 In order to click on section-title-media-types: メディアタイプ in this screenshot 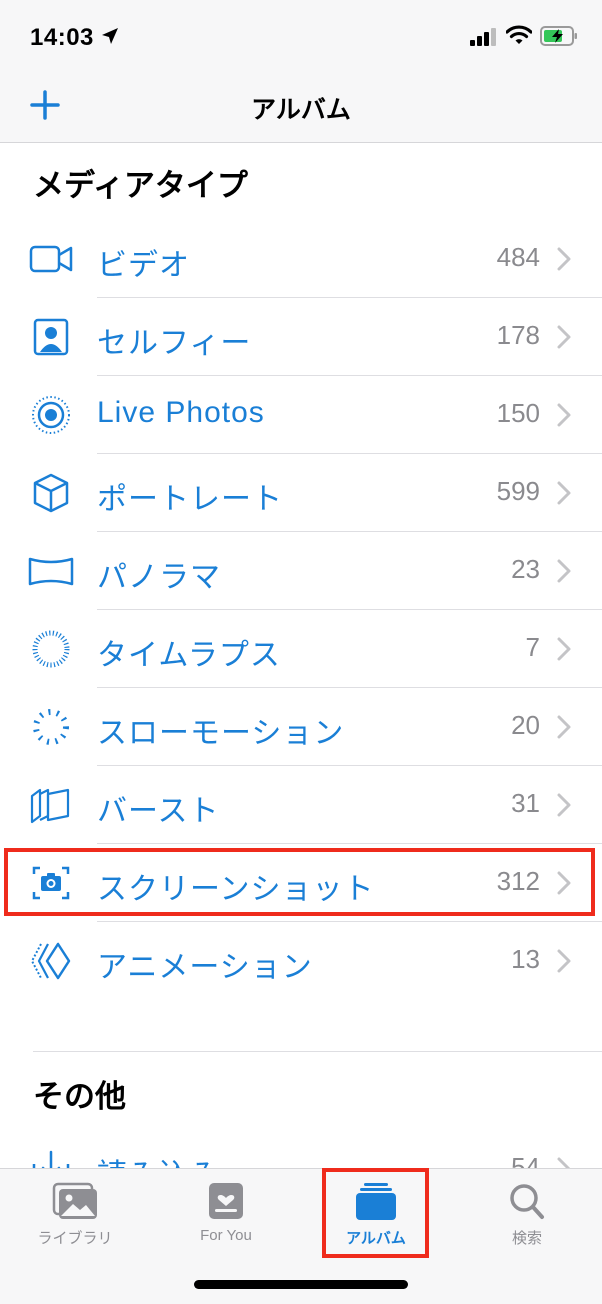, I will do `click(140, 185)`.